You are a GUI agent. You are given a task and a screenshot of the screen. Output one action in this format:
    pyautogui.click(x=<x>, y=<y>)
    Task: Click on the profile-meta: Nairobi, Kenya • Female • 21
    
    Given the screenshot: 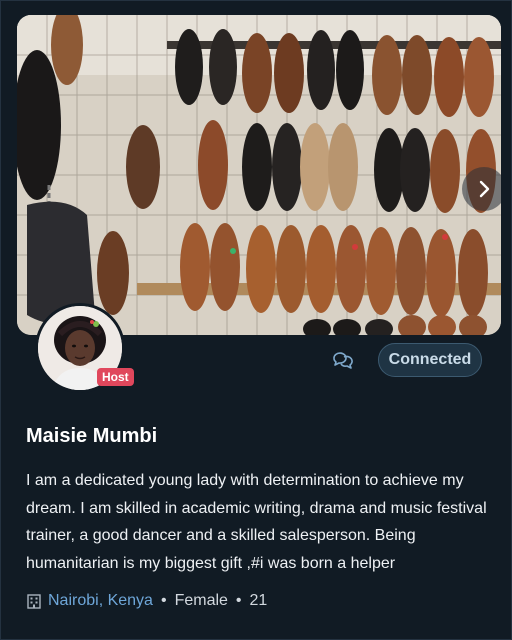 What is the action you would take?
    pyautogui.click(x=146, y=601)
    